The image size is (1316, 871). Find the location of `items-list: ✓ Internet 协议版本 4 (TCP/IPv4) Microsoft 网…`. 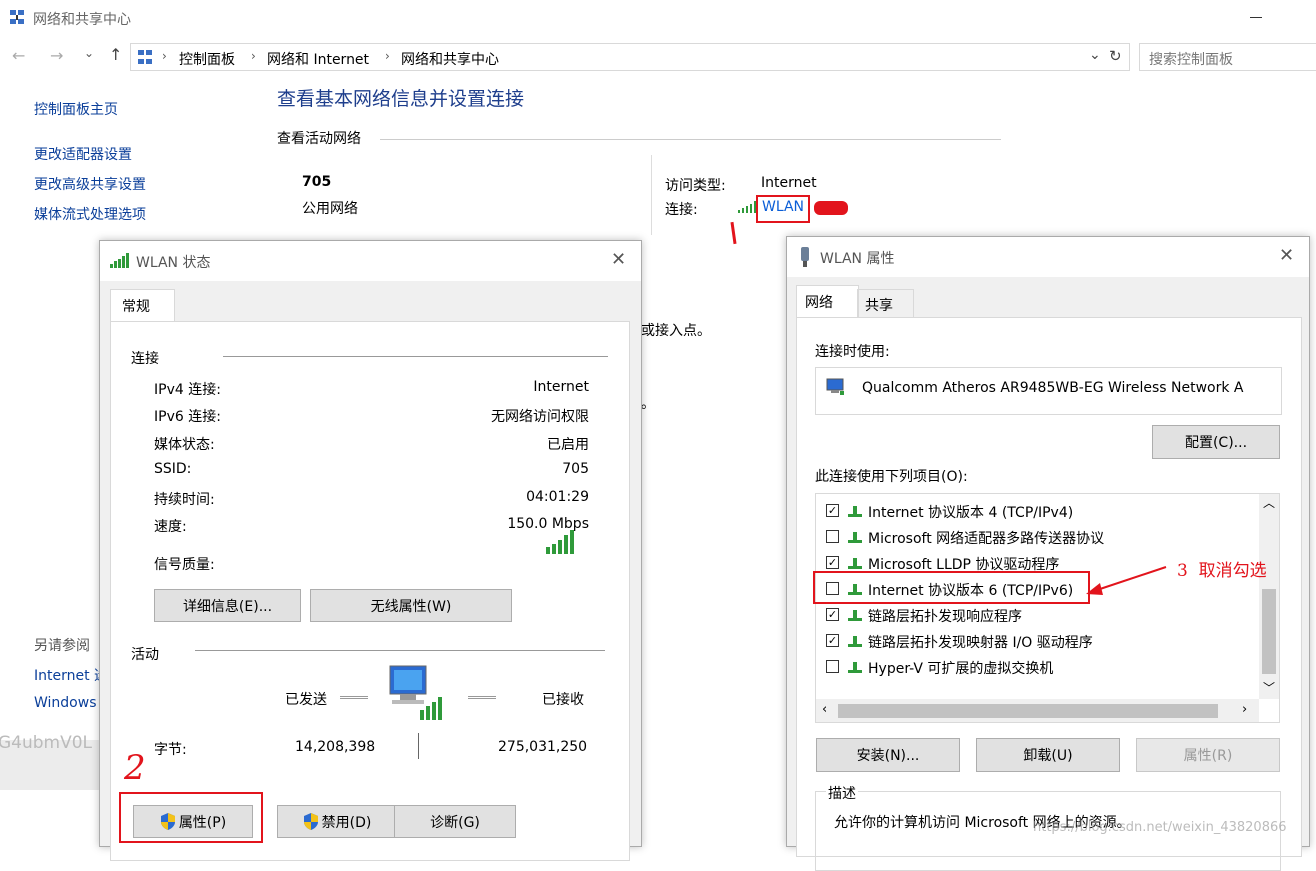

items-list: ✓ Internet 协议版本 4 (TCP/IPv4) Microsoft 网… is located at coordinates (1047, 608).